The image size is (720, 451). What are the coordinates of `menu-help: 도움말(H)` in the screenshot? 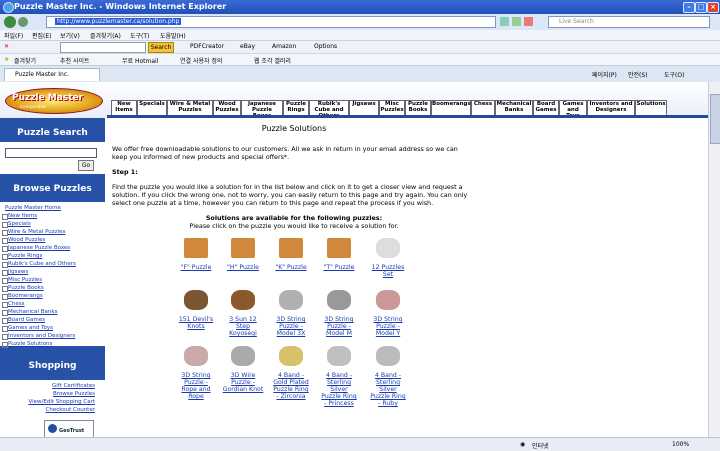 It's located at (173, 35).